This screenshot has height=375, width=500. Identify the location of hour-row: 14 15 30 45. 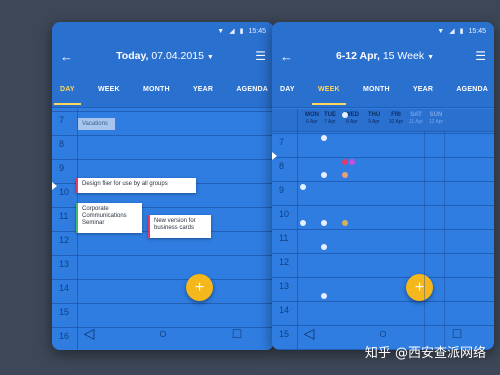
(163, 292).